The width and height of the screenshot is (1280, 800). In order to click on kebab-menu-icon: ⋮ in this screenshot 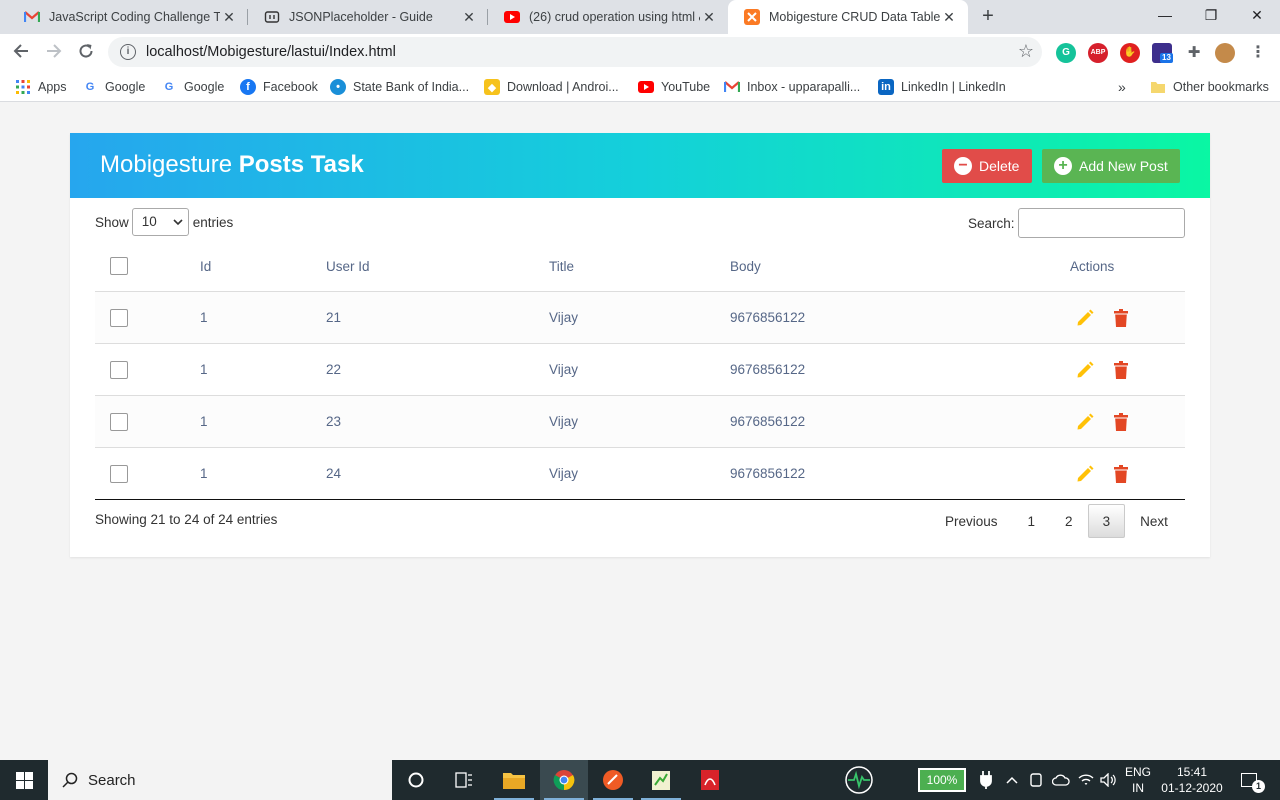, I will do `click(1258, 53)`.